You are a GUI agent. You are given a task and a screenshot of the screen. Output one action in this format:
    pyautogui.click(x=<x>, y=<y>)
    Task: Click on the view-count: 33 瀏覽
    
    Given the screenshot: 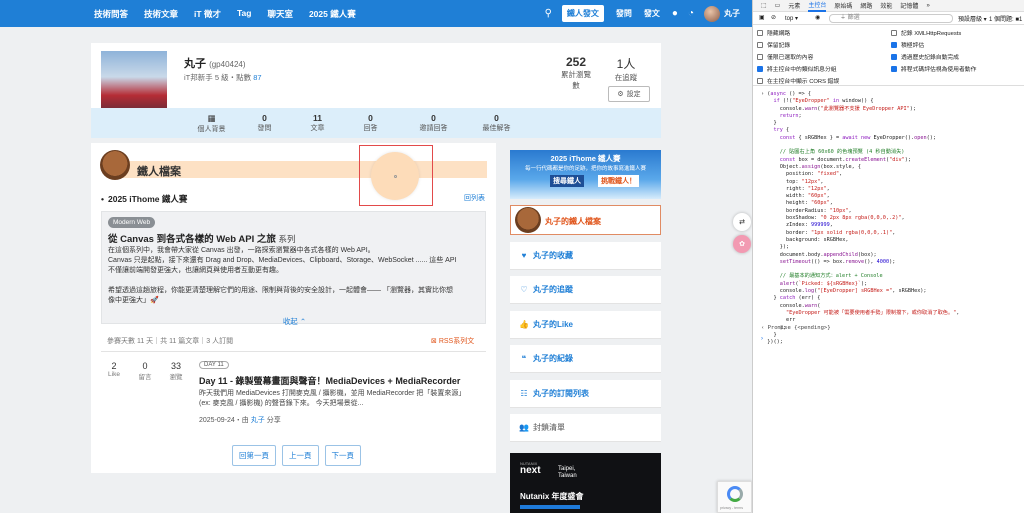 What is the action you would take?
    pyautogui.click(x=176, y=371)
    